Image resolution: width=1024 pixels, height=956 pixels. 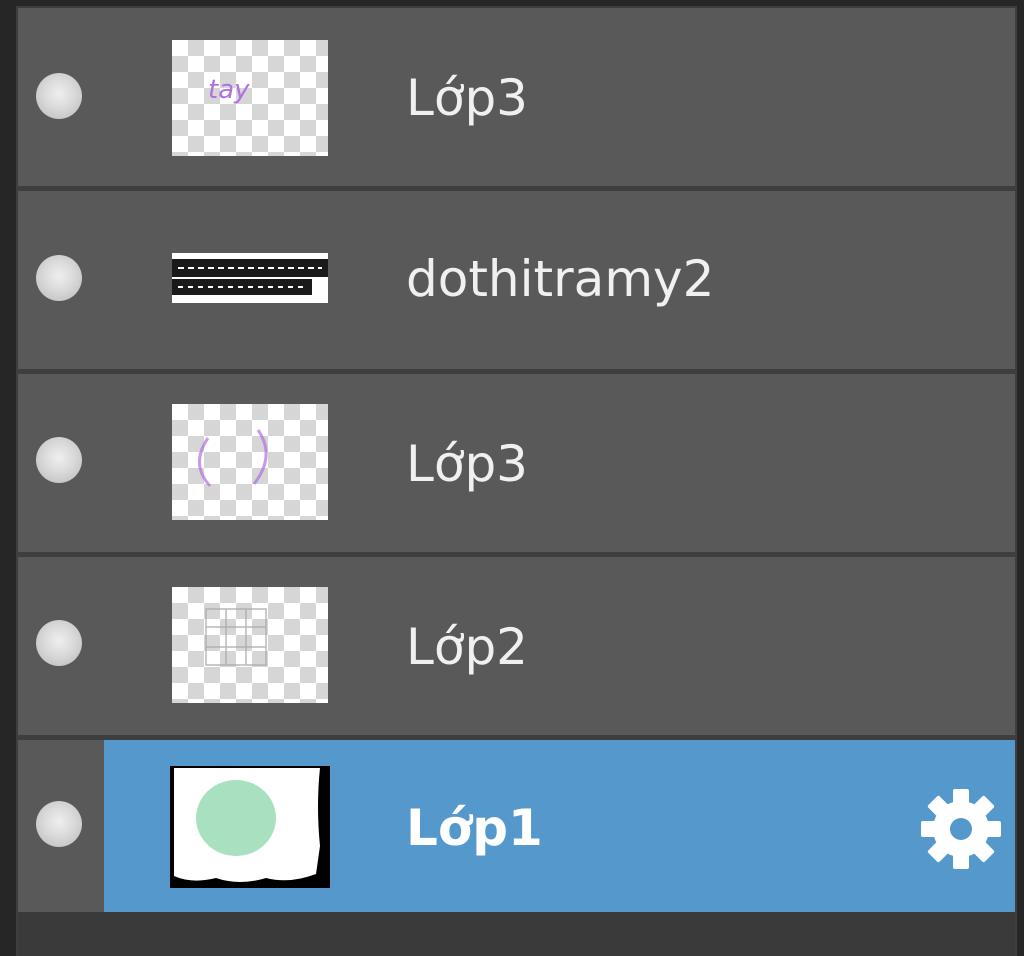 I want to click on thumbnail-text-art: tay, so click(x=229, y=90).